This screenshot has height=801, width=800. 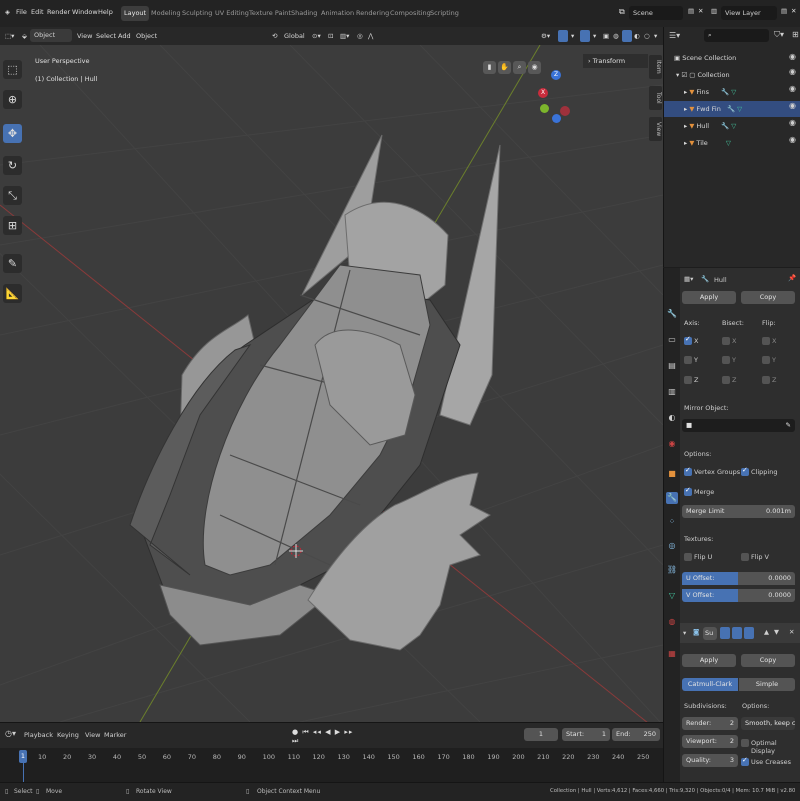 What do you see at coordinates (684, 633) in the screenshot?
I see `collapse-chevron-icon: ▾` at bounding box center [684, 633].